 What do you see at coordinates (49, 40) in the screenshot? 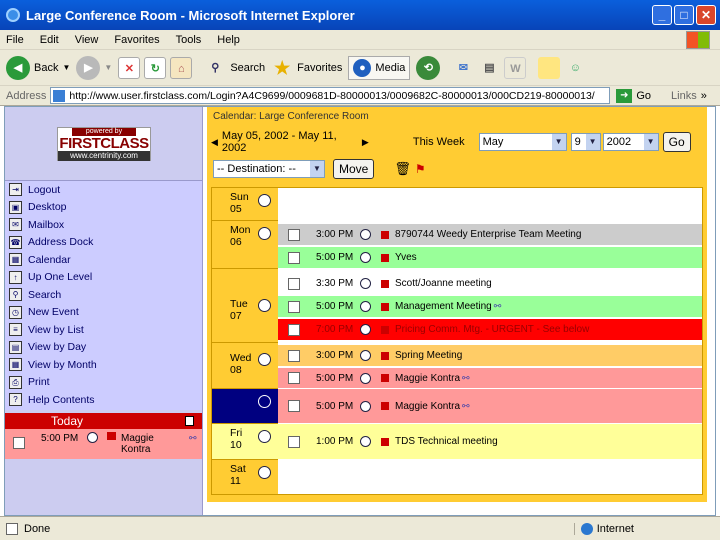
I see `menu-edit: Edit` at bounding box center [49, 40].